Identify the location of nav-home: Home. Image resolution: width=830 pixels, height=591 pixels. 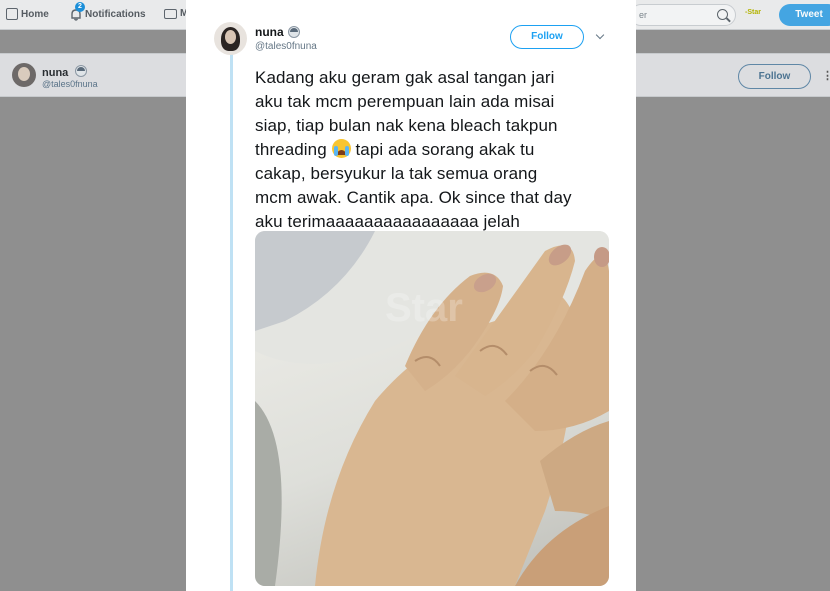
(27, 14).